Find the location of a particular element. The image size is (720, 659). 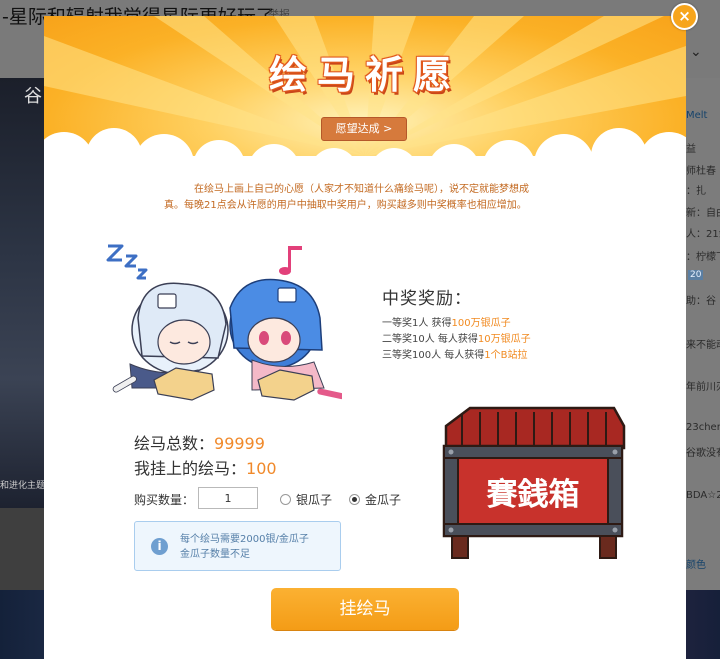

reward-item: 一等奖1人 获得100万银瓜子 is located at coordinates (456, 324).